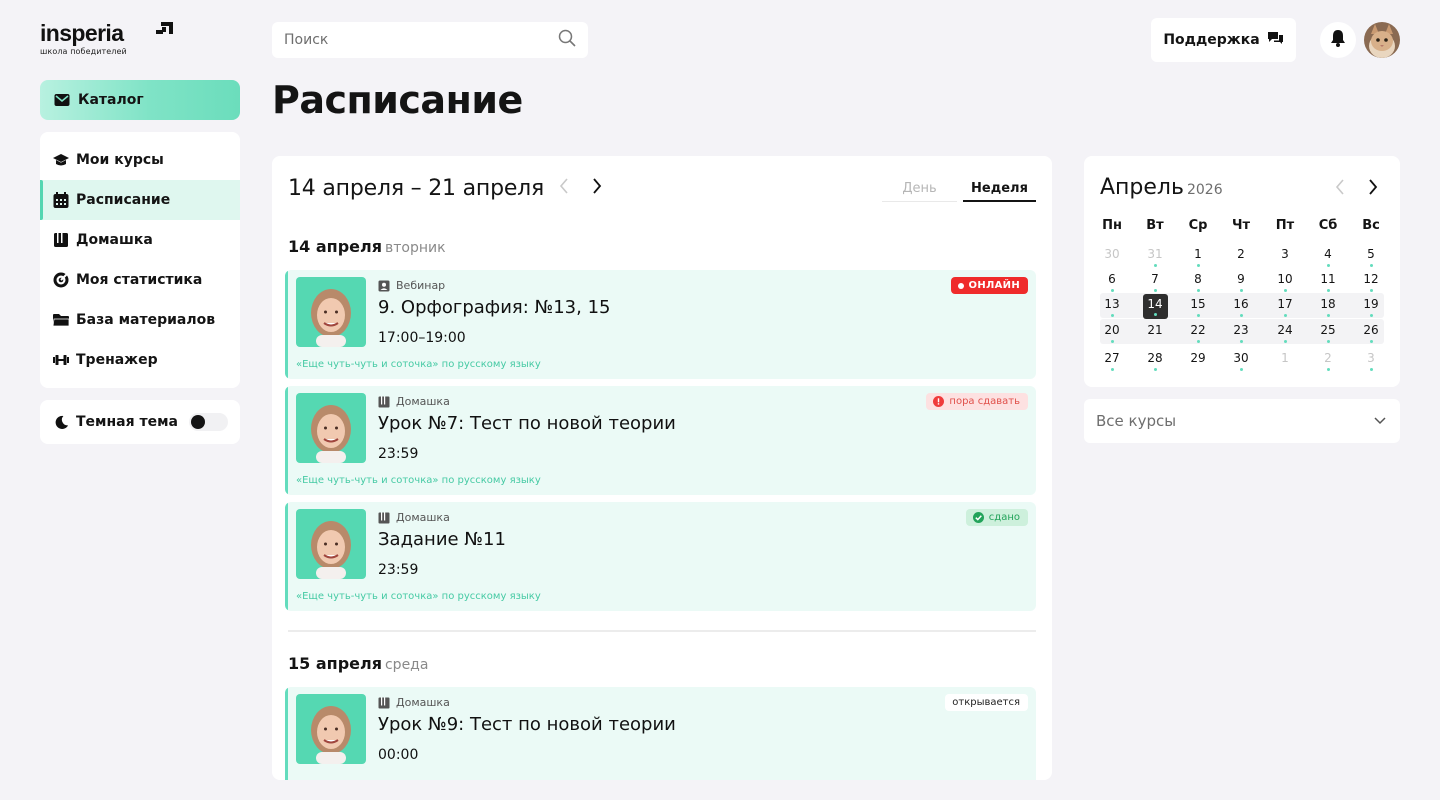  What do you see at coordinates (1241, 282) in the screenshot?
I see `calendar-day: 9` at bounding box center [1241, 282].